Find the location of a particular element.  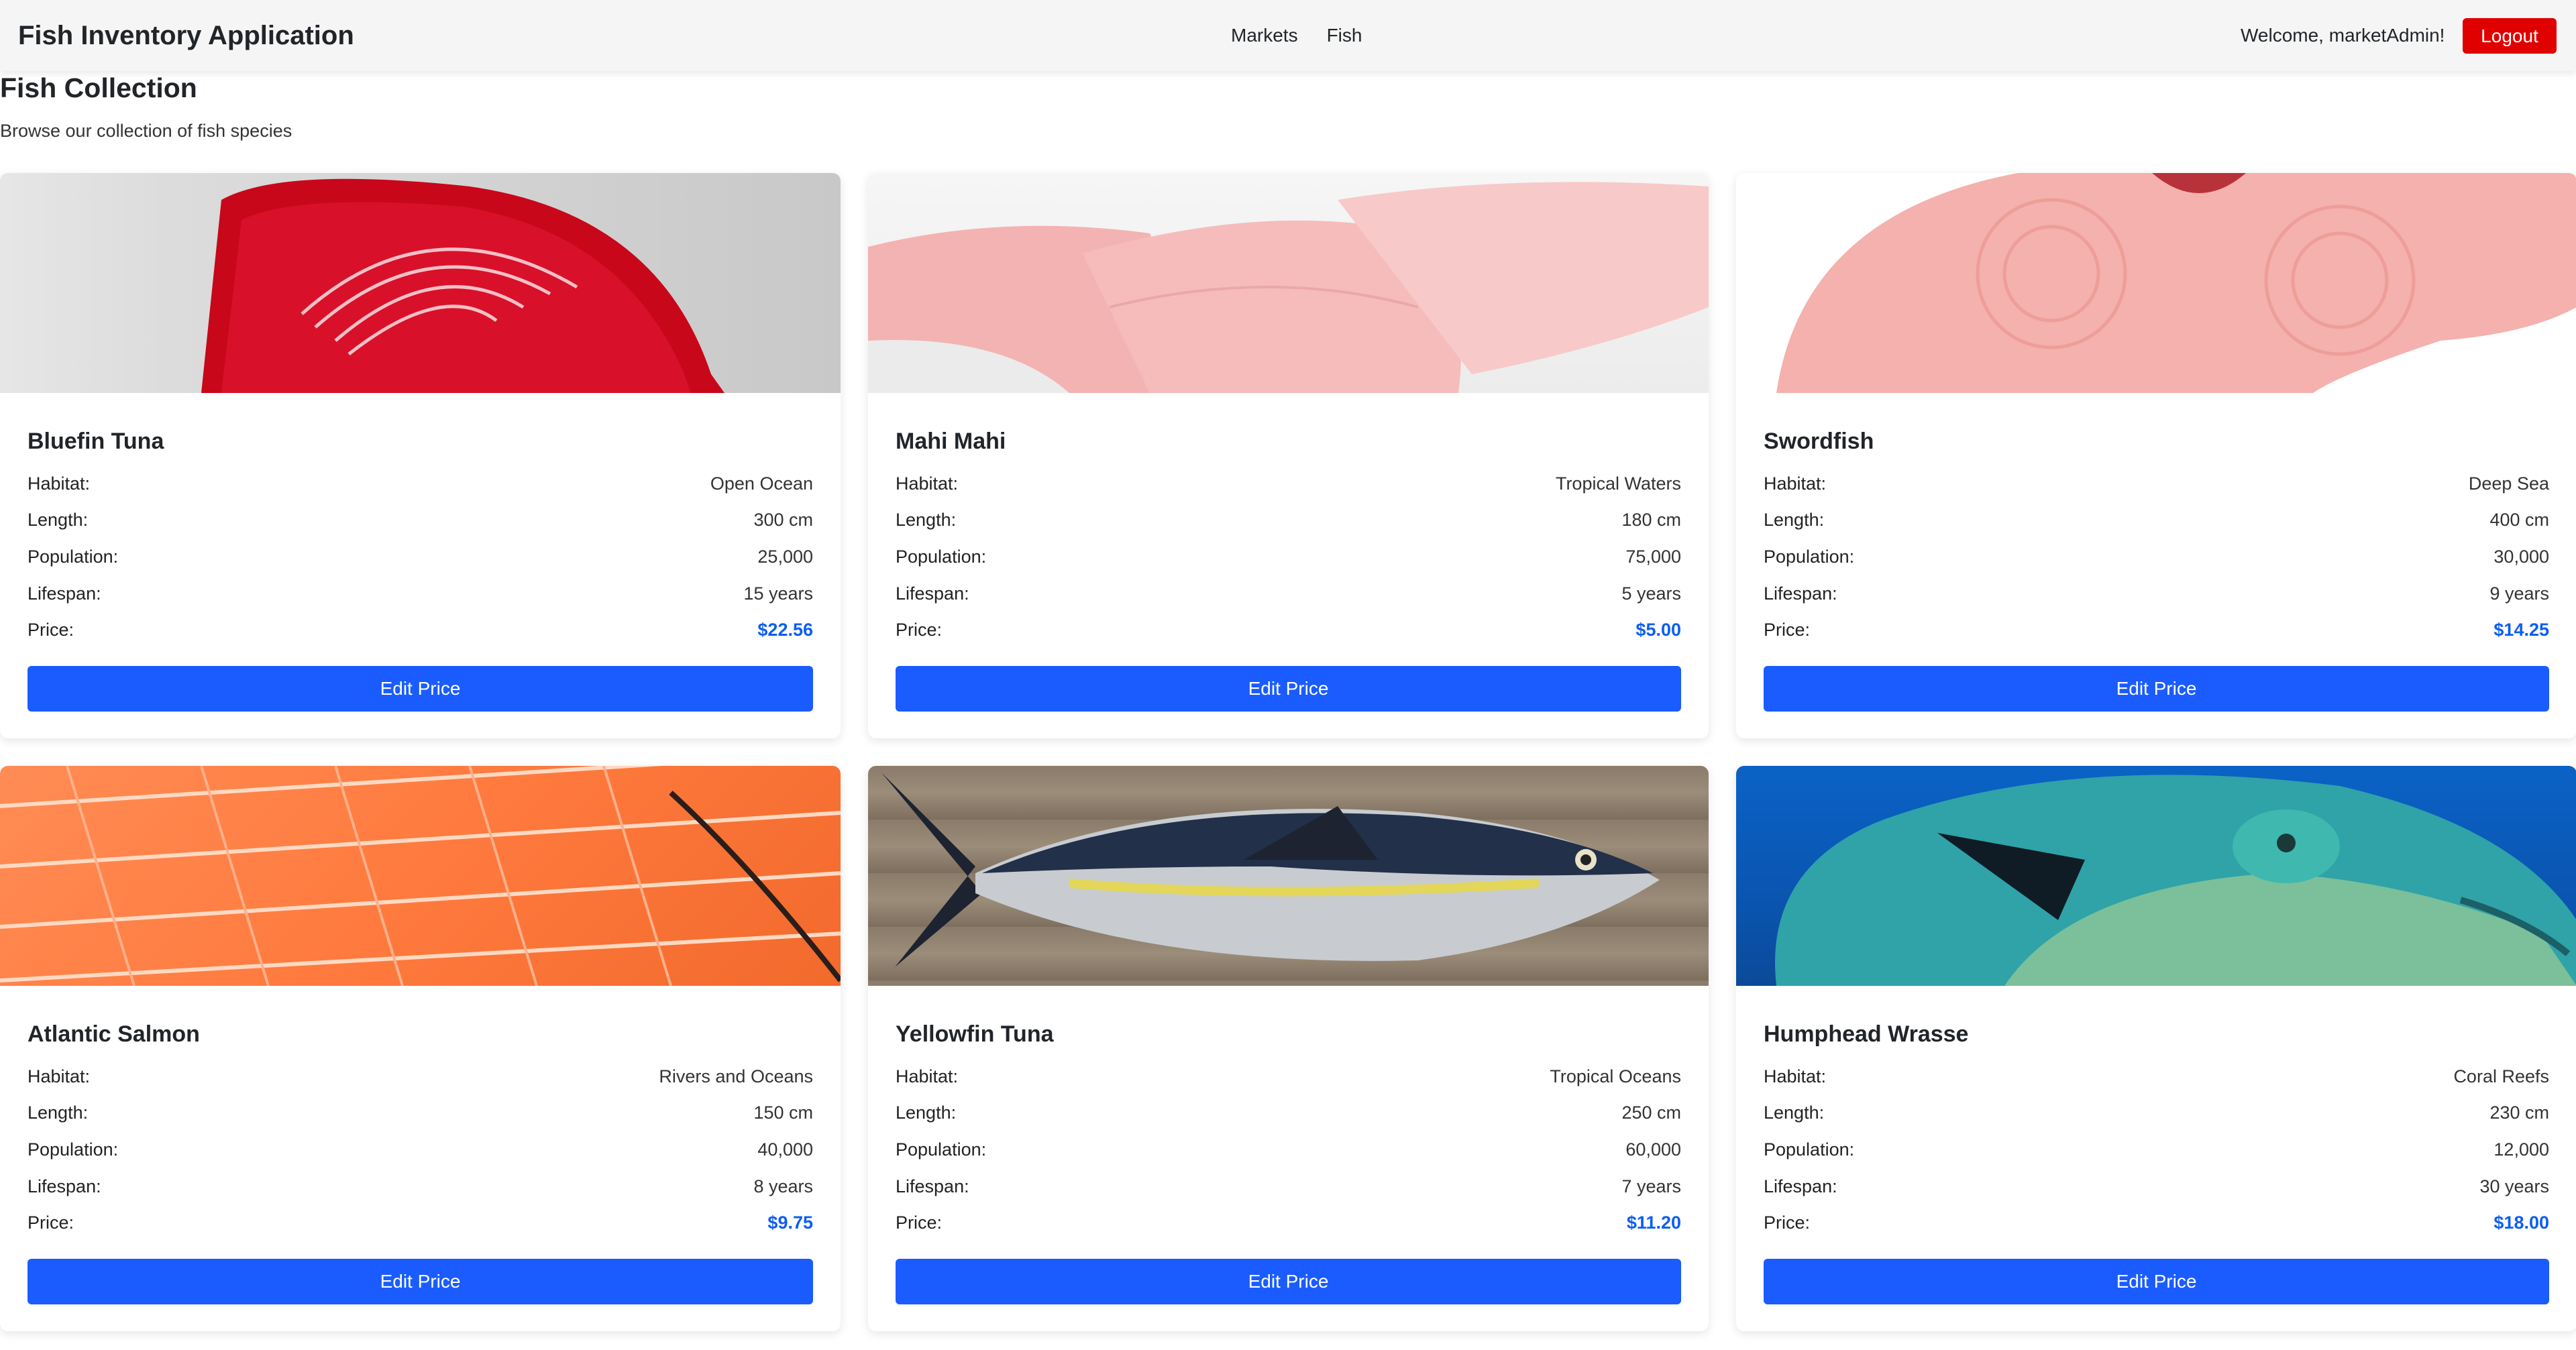

yellowfin-tuna-graphic is located at coordinates (1270, 870).